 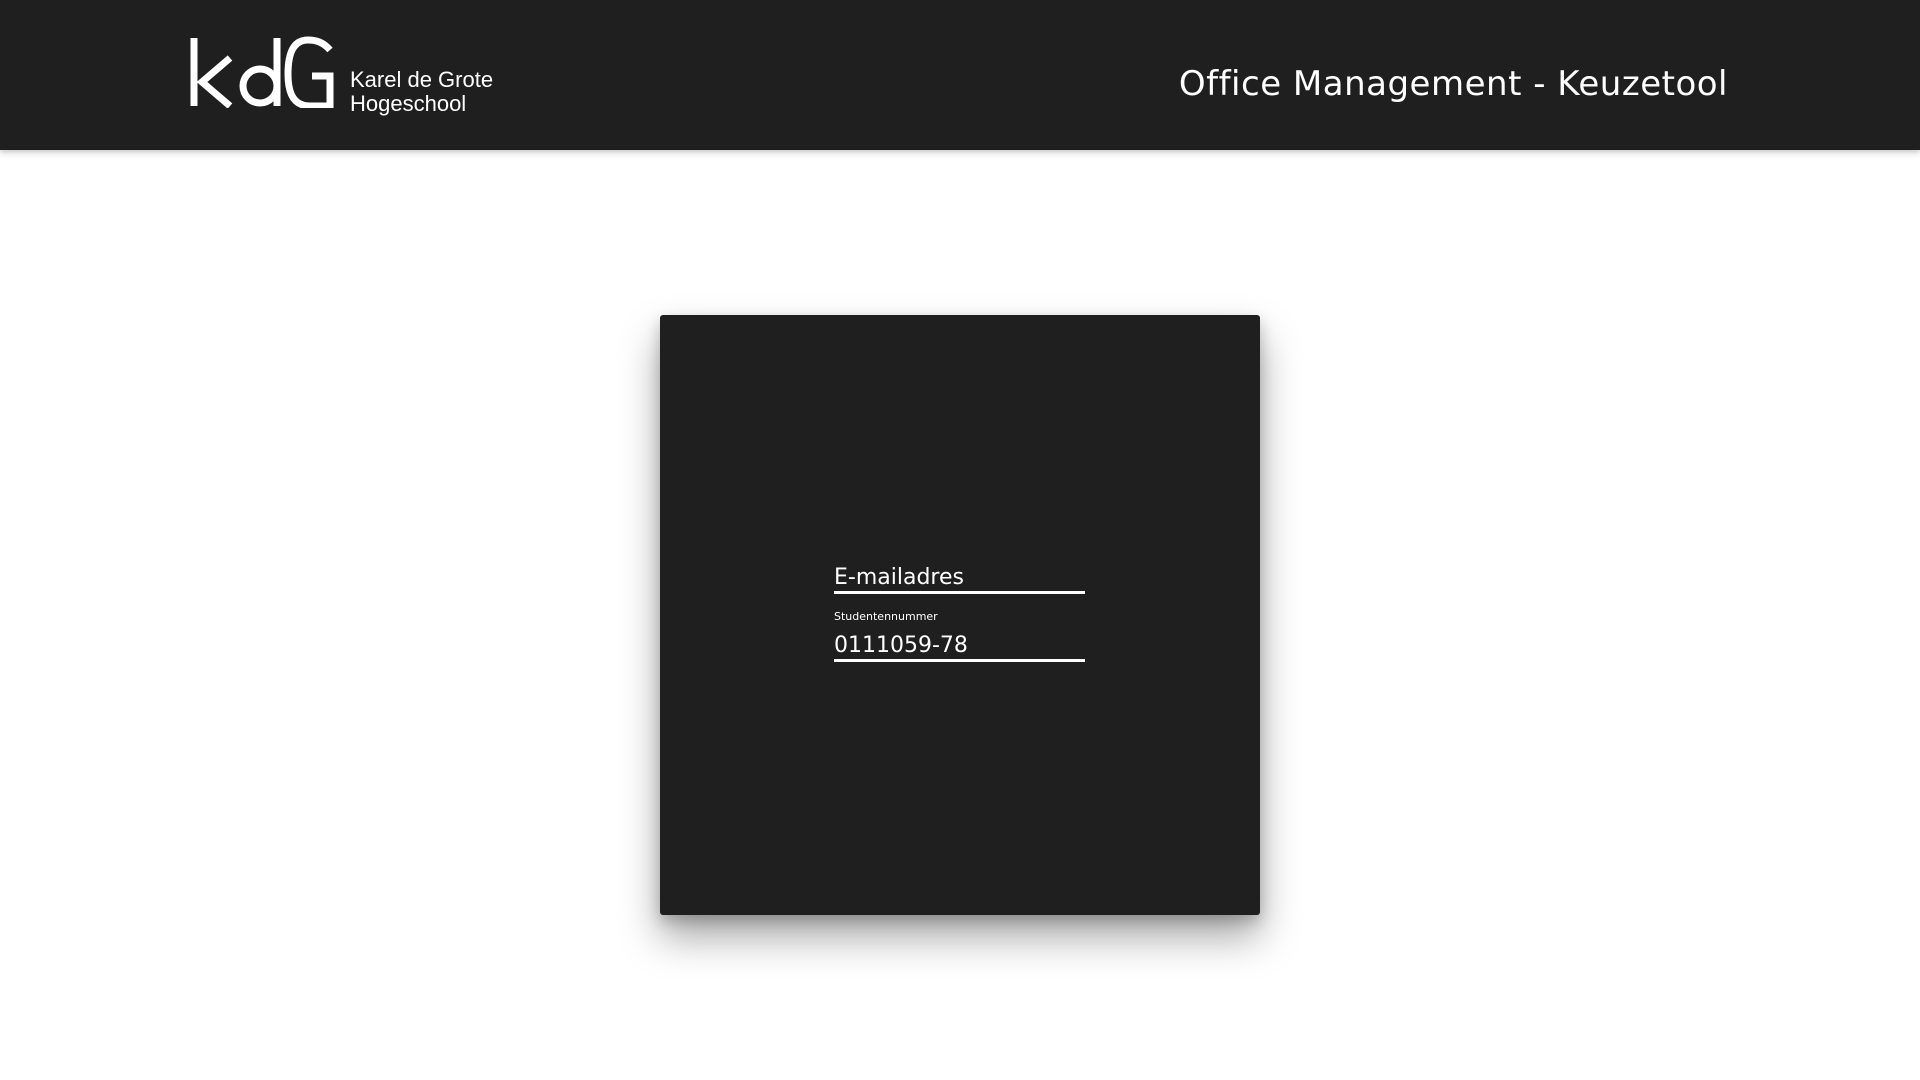 What do you see at coordinates (886, 616) in the screenshot?
I see `student-number-label: Studentennummer` at bounding box center [886, 616].